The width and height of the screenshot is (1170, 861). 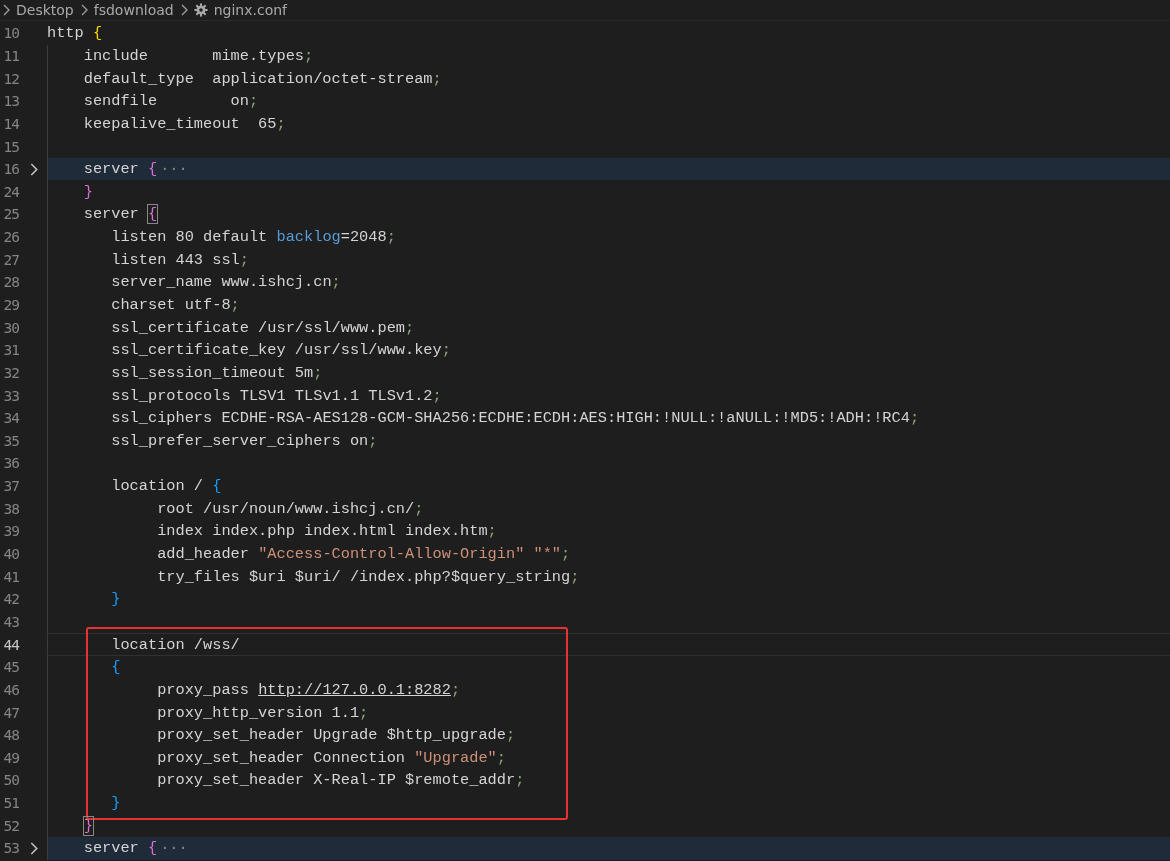 I want to click on line-number: 31, so click(x=10, y=350).